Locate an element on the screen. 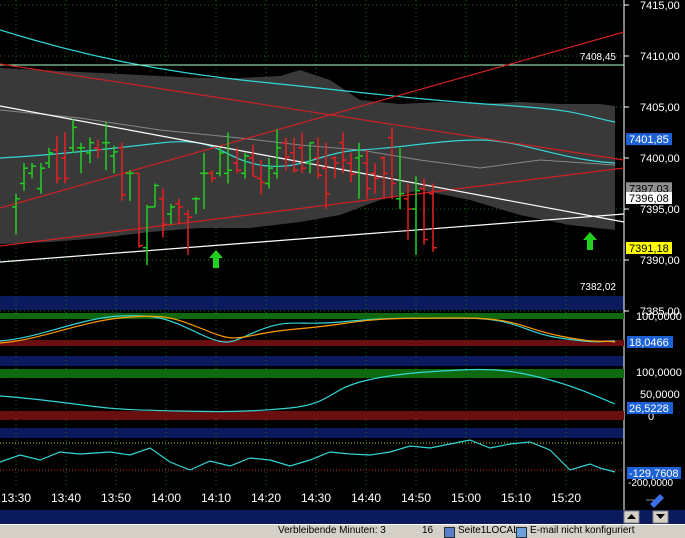 The height and width of the screenshot is (538, 685). price-tag-text: 7391,18 is located at coordinates (649, 249).